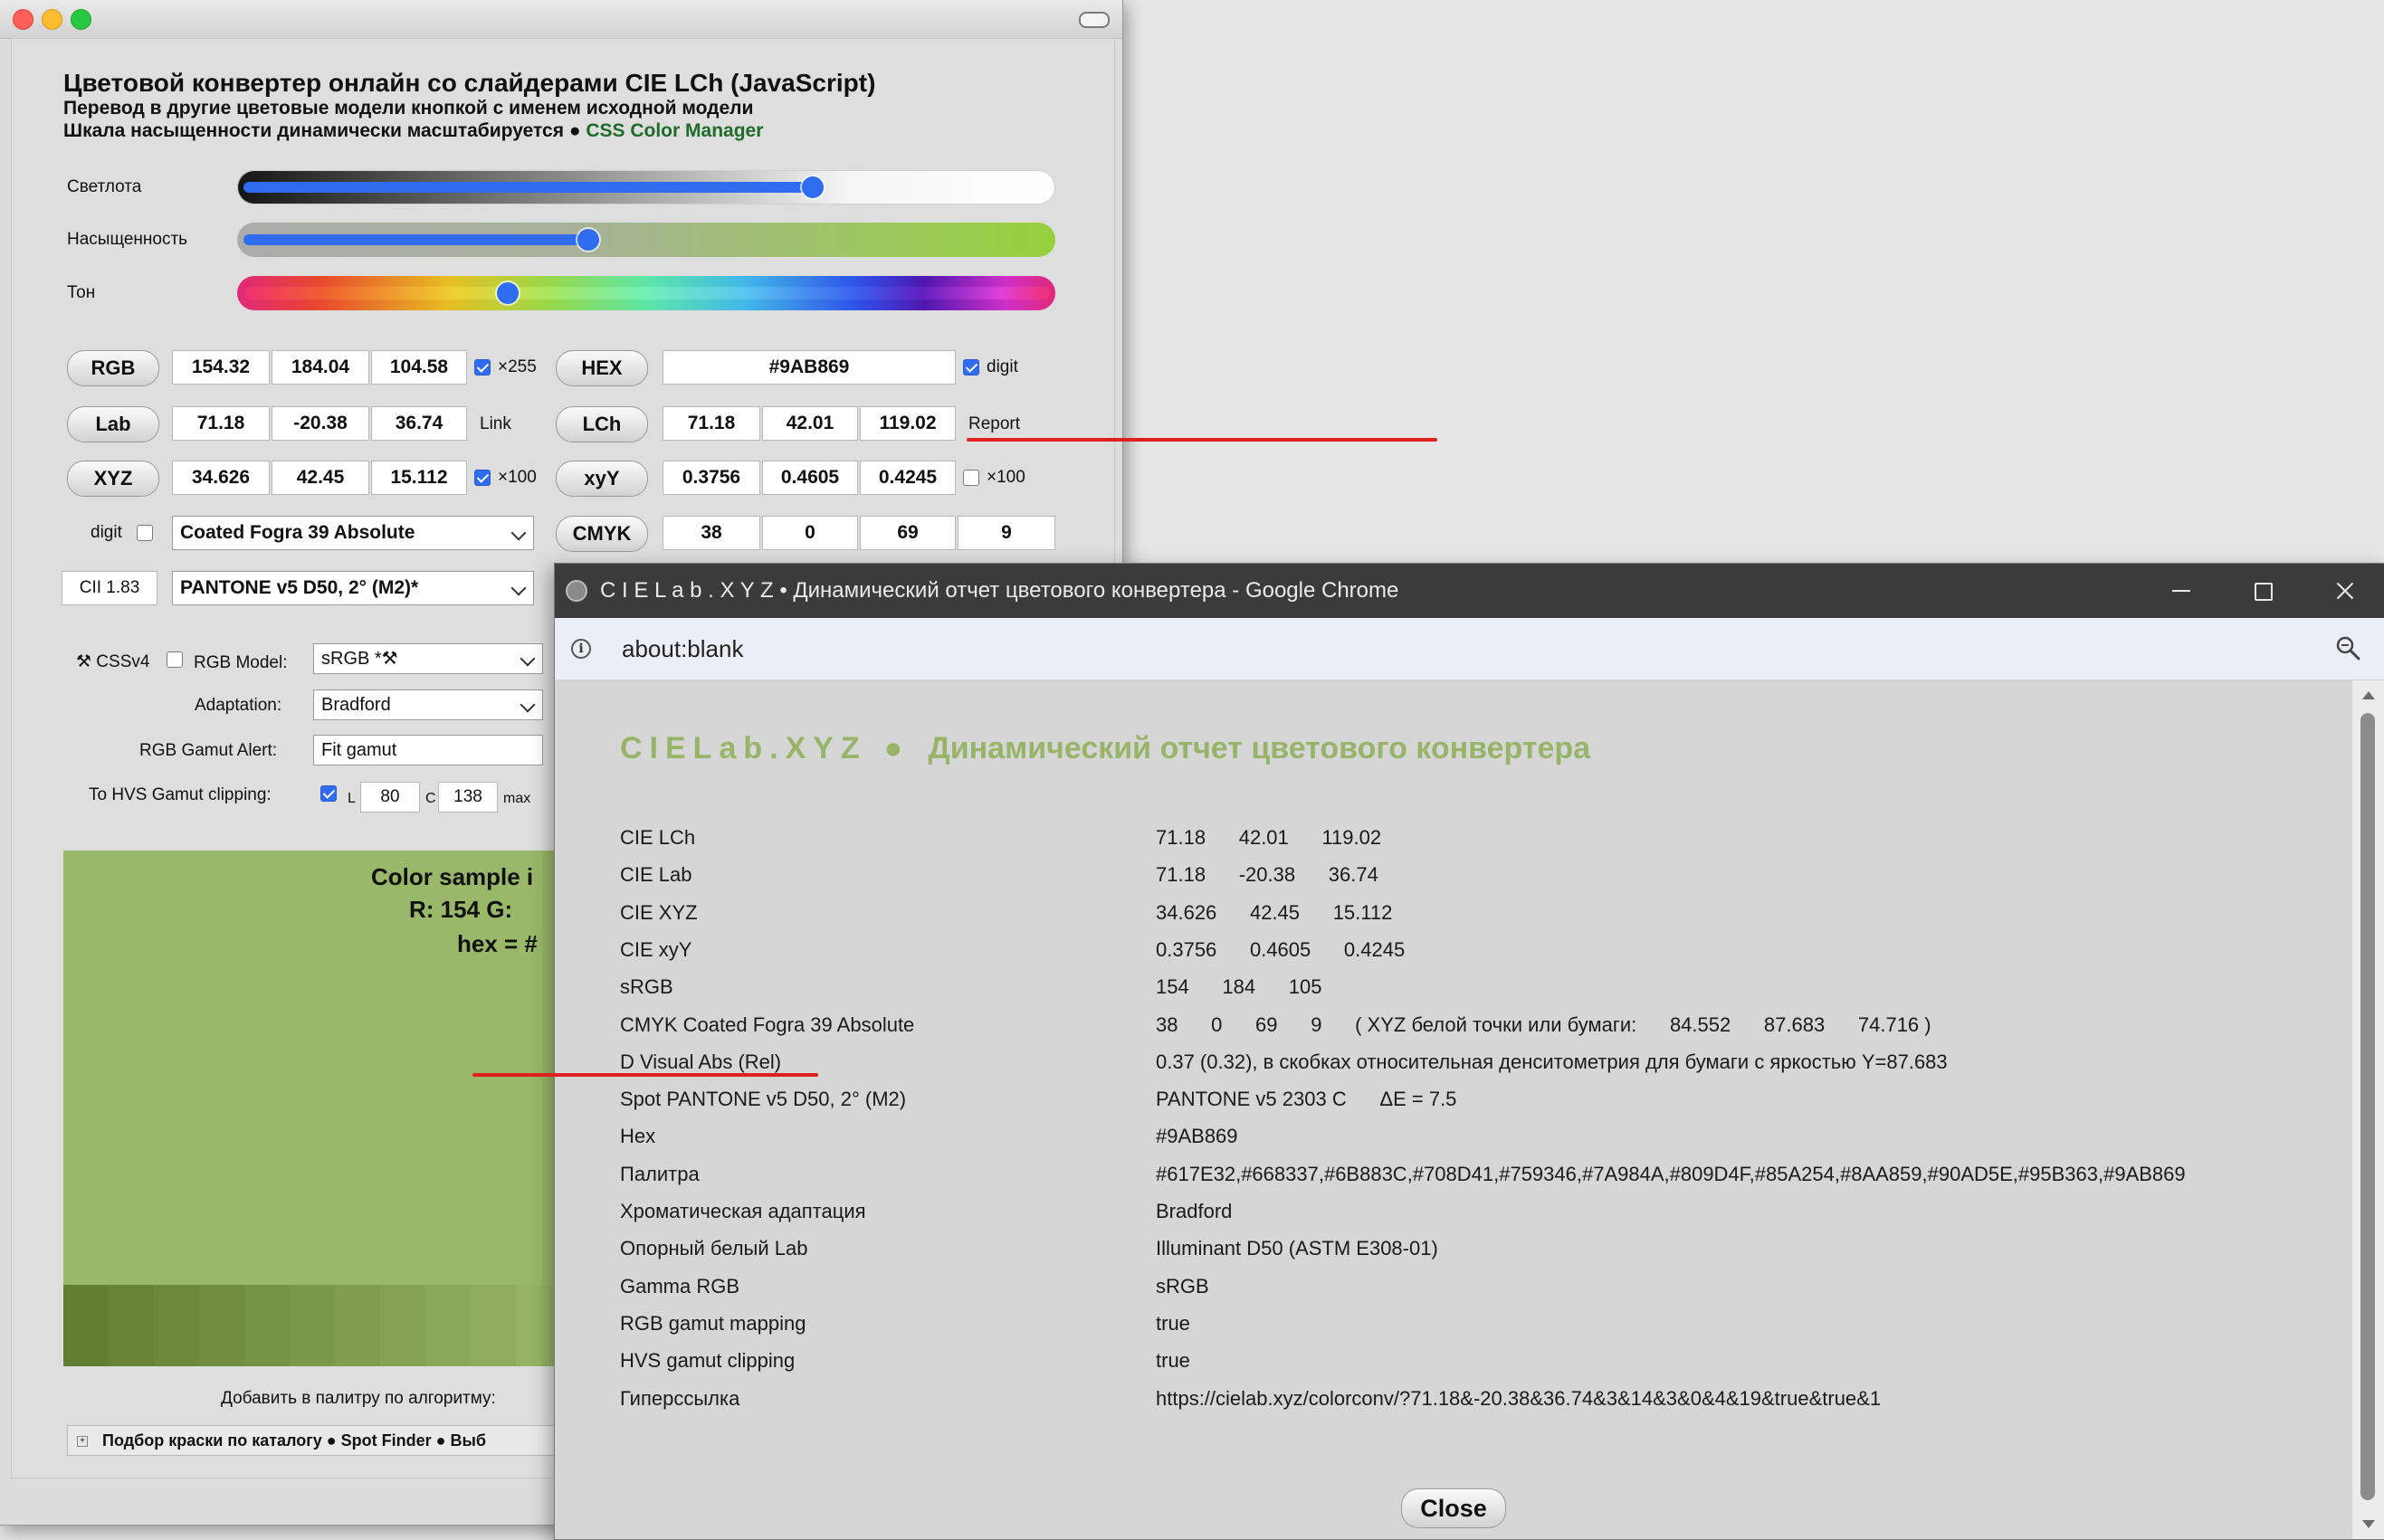 This screenshot has width=2384, height=1540. What do you see at coordinates (1194, 1211) in the screenshot?
I see `report-row-value: Bradford` at bounding box center [1194, 1211].